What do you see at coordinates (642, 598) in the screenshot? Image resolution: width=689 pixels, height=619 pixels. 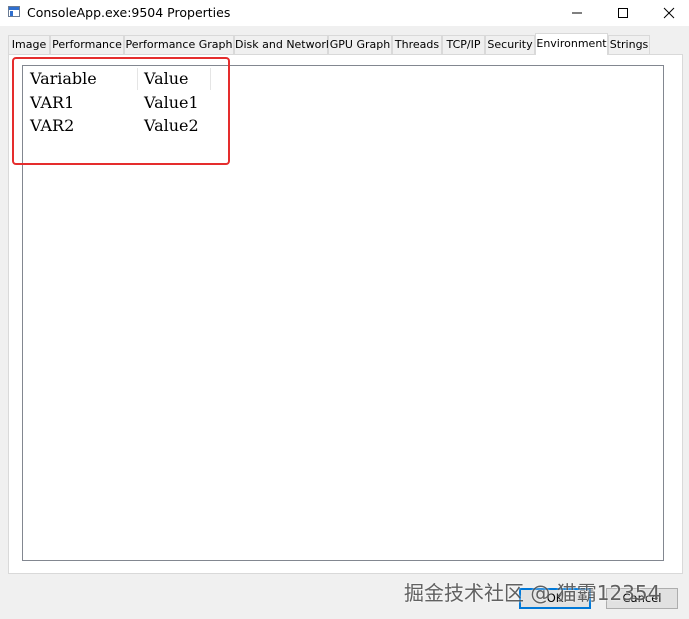 I see `cancel-button: Cancel` at bounding box center [642, 598].